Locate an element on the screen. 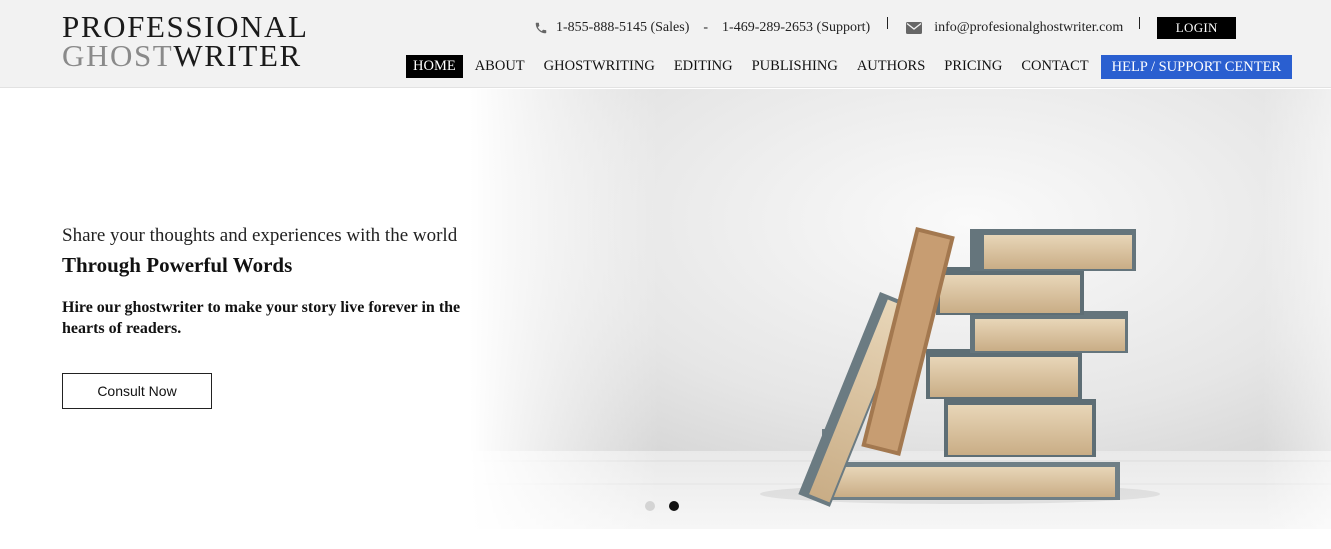 Image resolution: width=1331 pixels, height=549 pixels. nav-item-publishing: PUBLISHING is located at coordinates (795, 66).